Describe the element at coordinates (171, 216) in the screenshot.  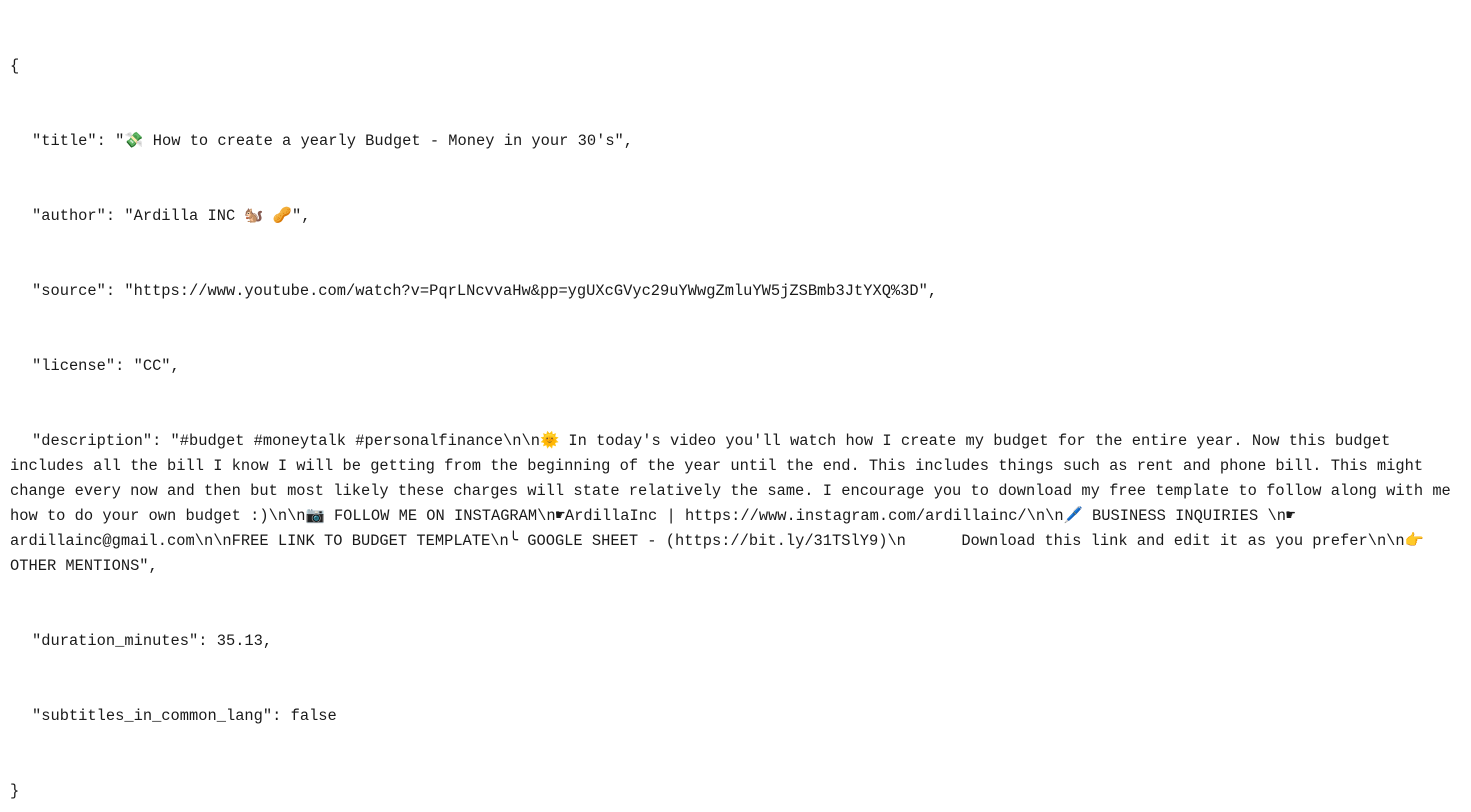
I see `json-field-author: "author": "Ardilla INC 🐿️ 🥜",` at that location.